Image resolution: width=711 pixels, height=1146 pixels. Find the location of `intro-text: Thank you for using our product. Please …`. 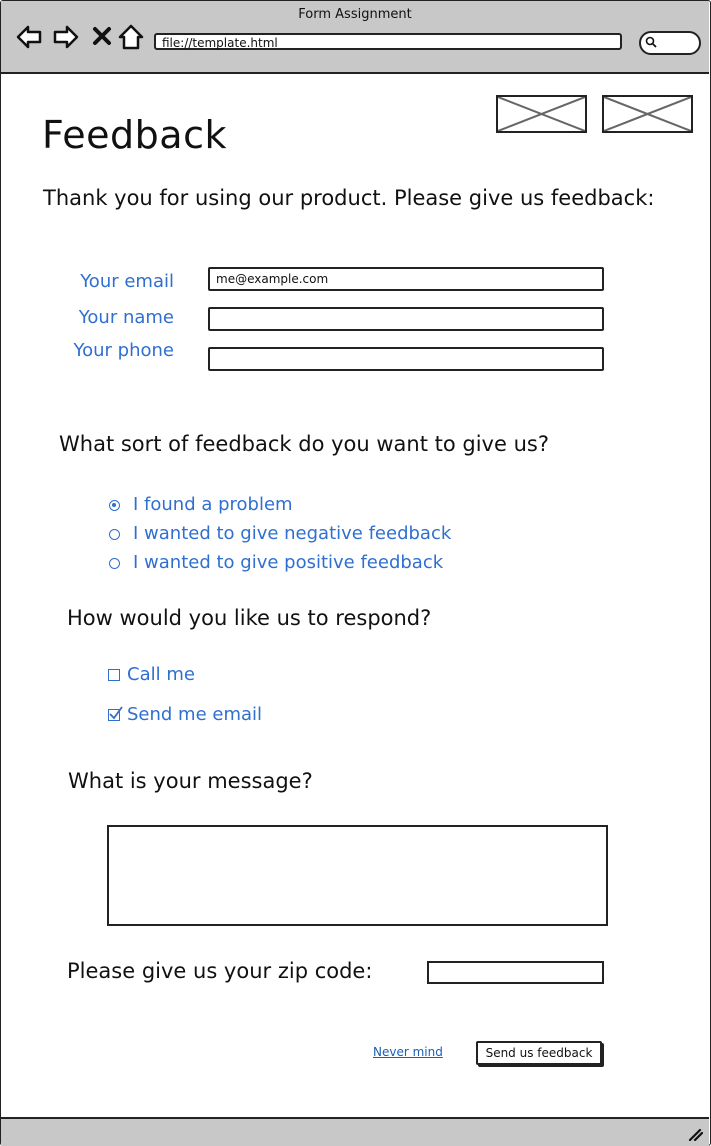

intro-text: Thank you for using our product. Please … is located at coordinates (349, 198).